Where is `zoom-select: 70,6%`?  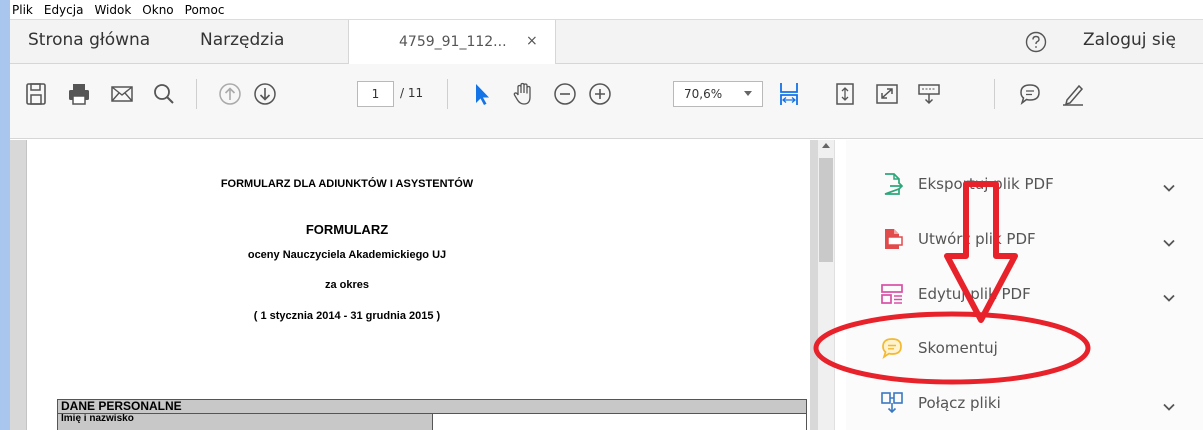 zoom-select: 70,6% is located at coordinates (718, 94).